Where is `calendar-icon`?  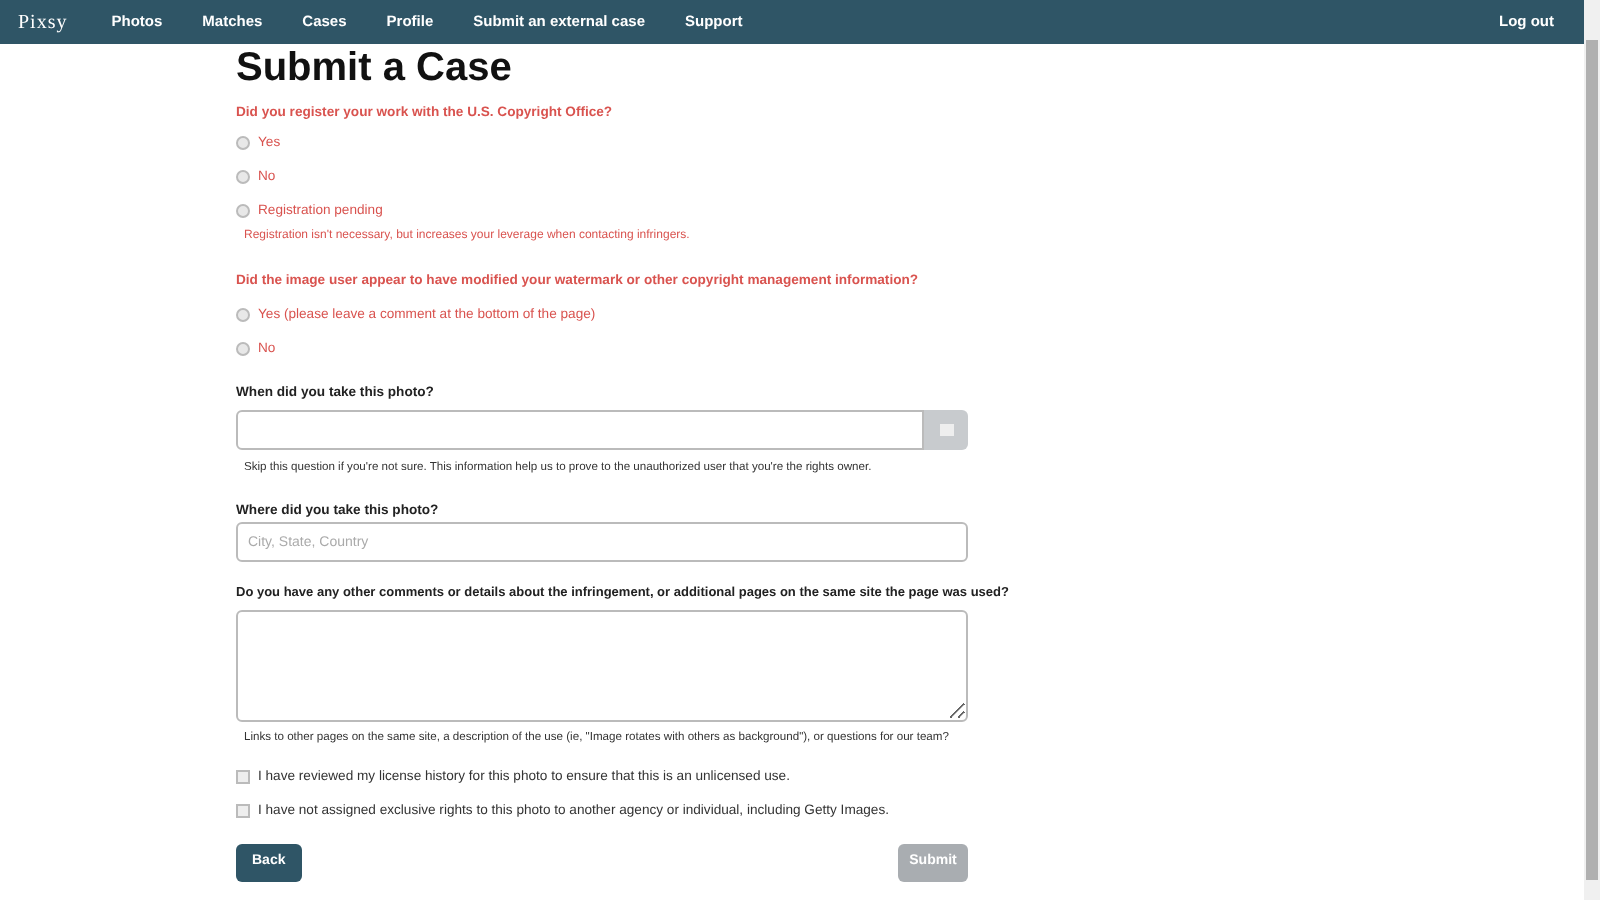
calendar-icon is located at coordinates (946, 430).